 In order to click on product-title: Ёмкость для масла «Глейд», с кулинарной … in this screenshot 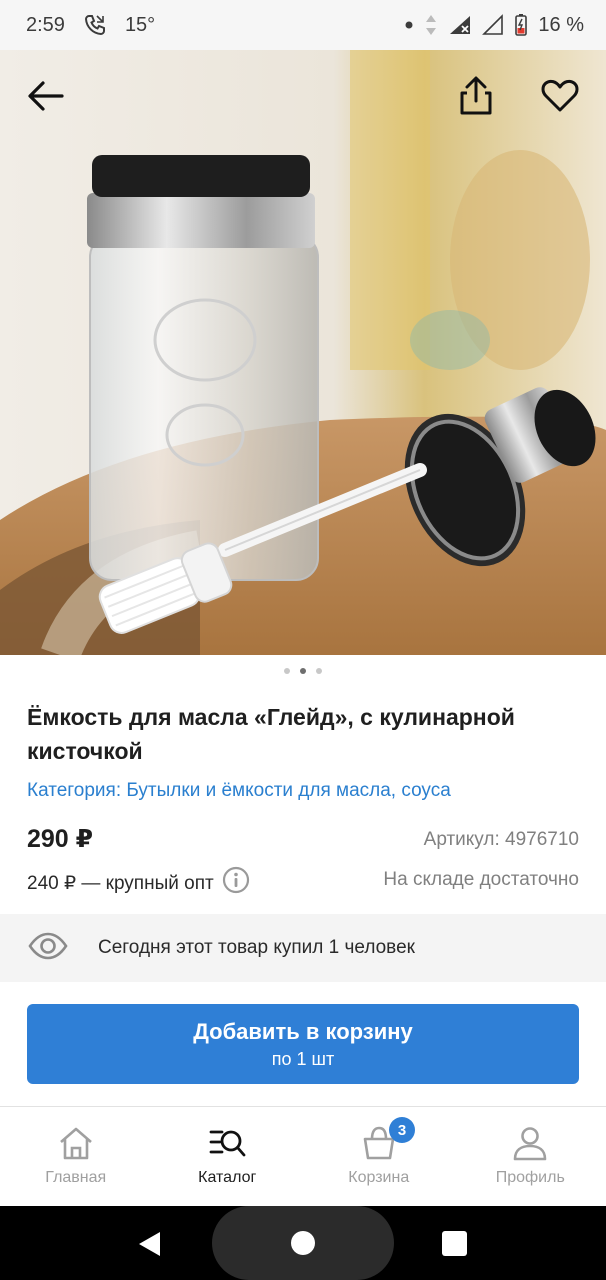, I will do `click(271, 734)`.